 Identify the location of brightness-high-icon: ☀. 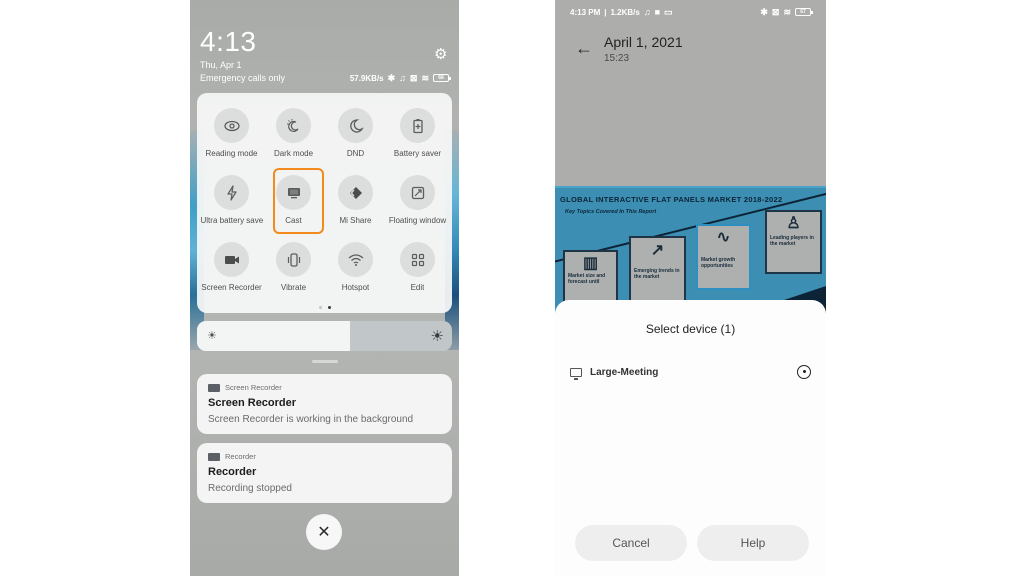
(437, 336).